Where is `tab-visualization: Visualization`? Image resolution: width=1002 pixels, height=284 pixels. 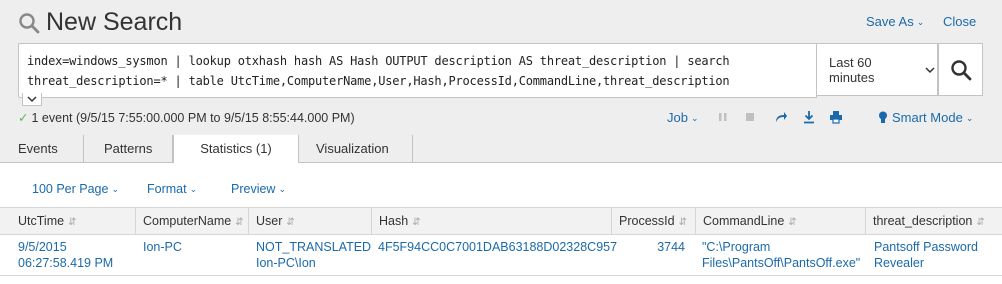
tab-visualization: Visualization is located at coordinates (352, 148).